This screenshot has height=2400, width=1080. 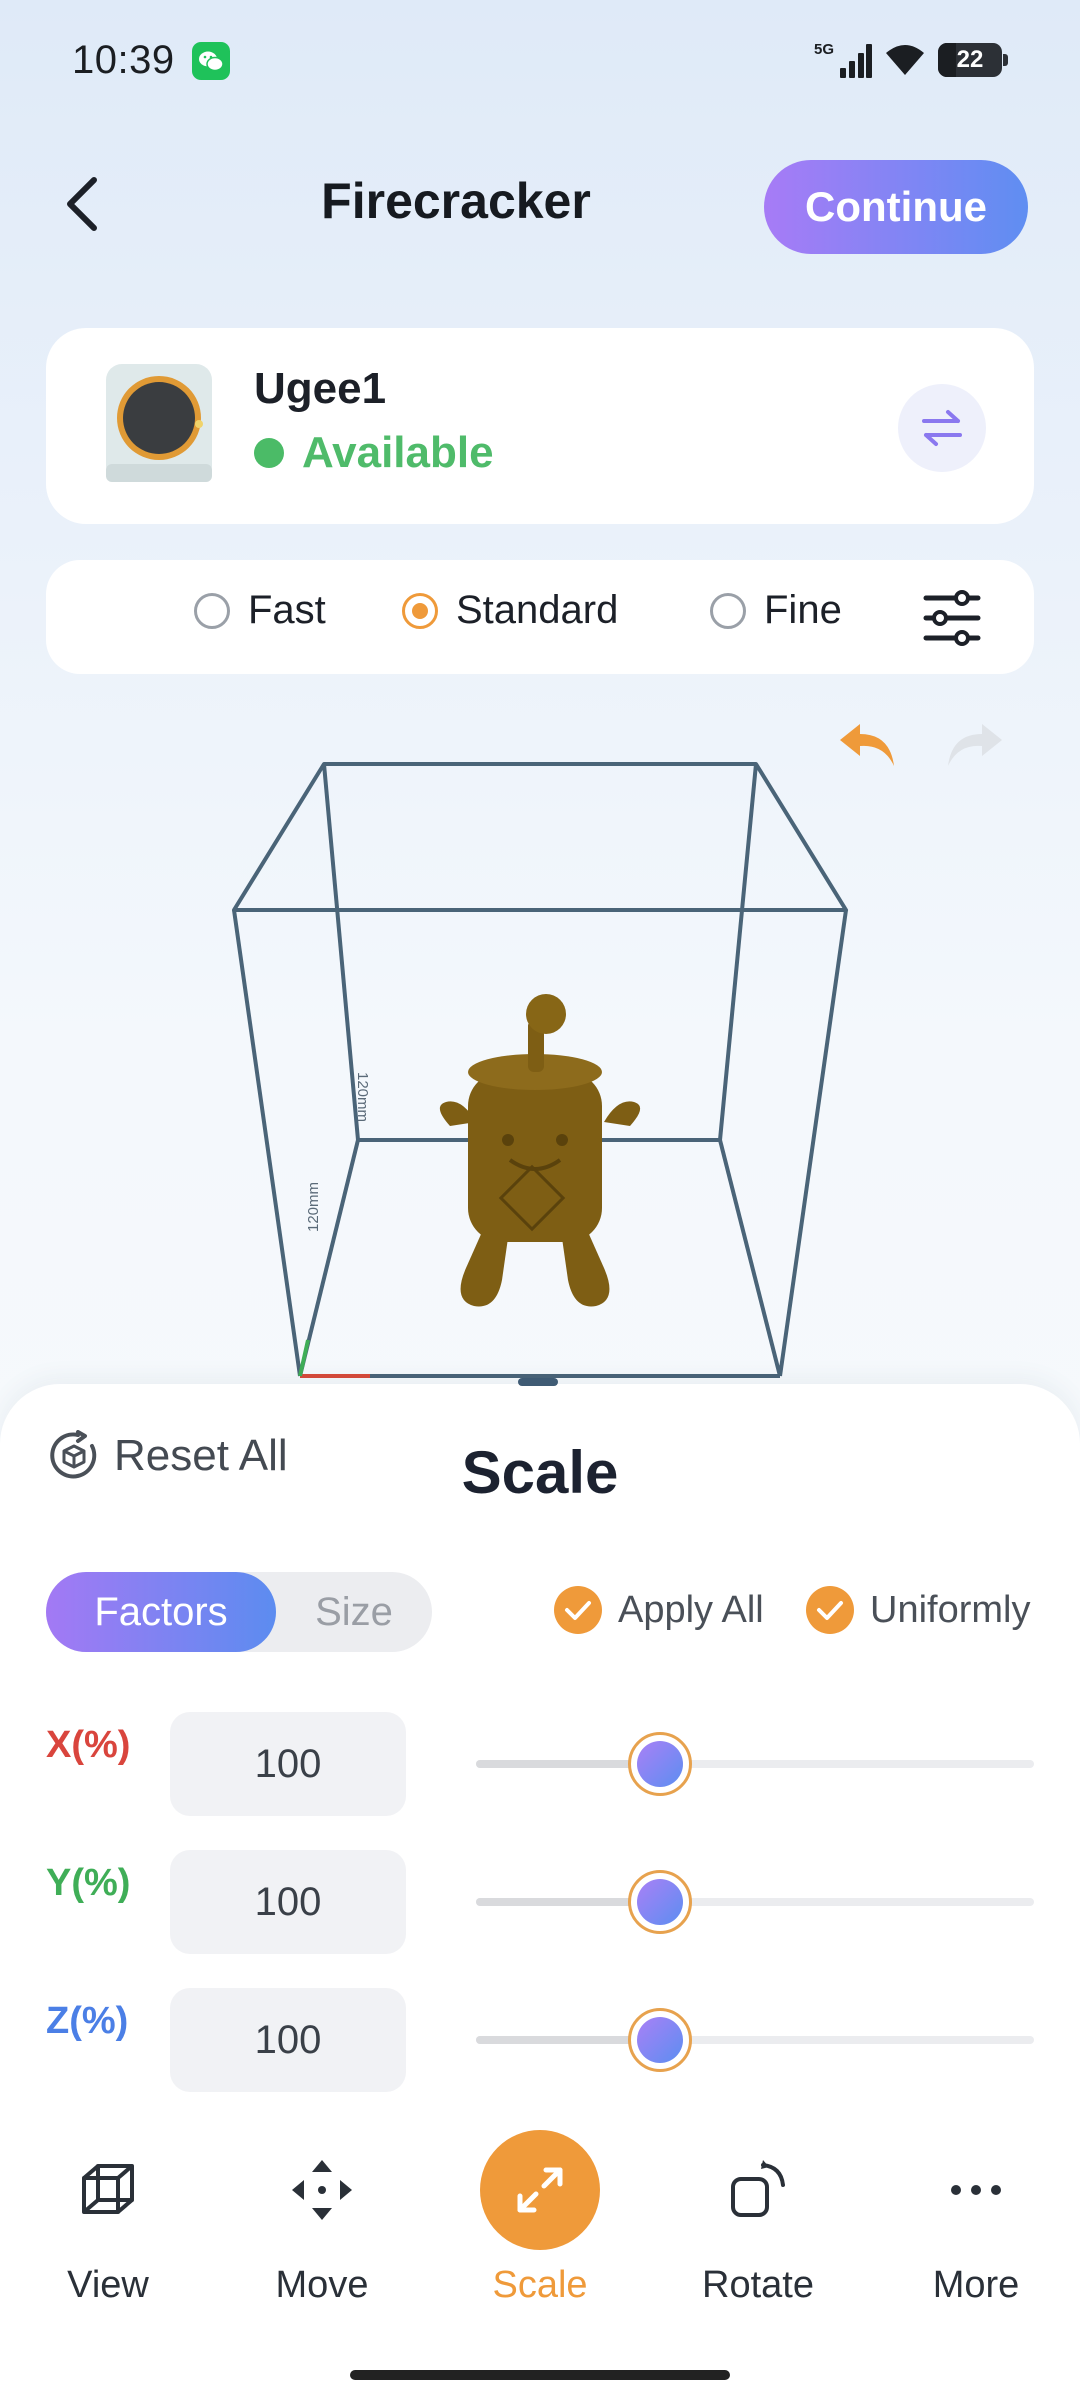 I want to click on y-scale-input: 100, so click(x=288, y=1902).